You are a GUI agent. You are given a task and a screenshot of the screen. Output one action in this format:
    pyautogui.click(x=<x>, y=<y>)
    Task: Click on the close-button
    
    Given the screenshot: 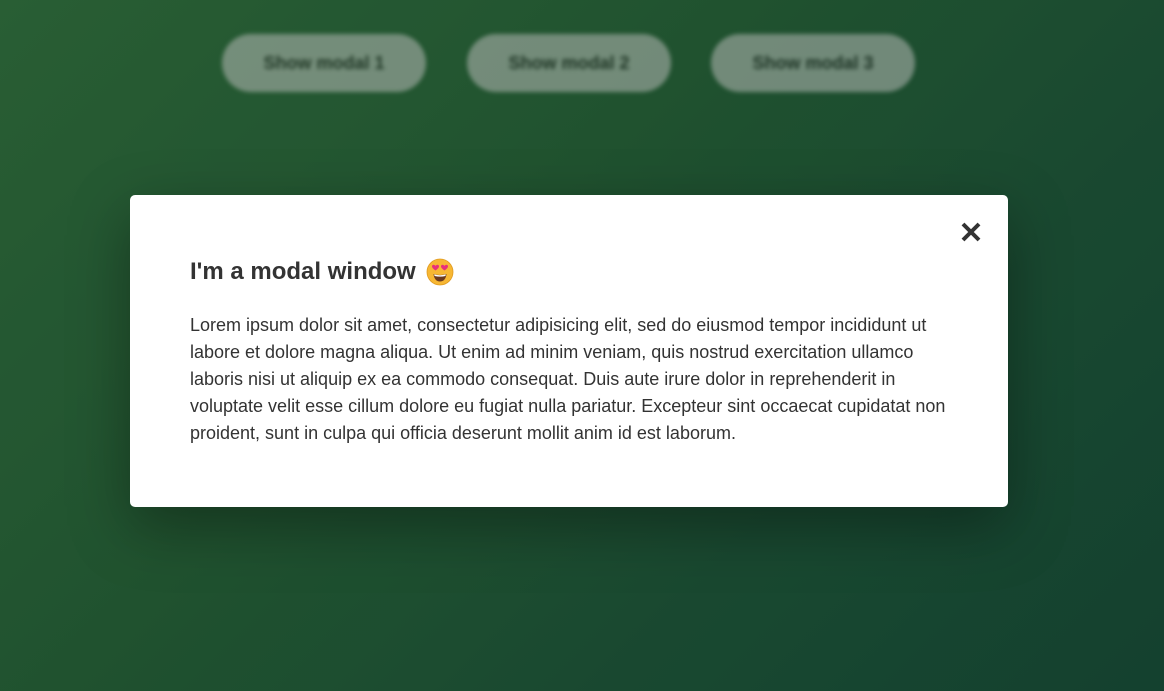 What is the action you would take?
    pyautogui.click(x=971, y=234)
    